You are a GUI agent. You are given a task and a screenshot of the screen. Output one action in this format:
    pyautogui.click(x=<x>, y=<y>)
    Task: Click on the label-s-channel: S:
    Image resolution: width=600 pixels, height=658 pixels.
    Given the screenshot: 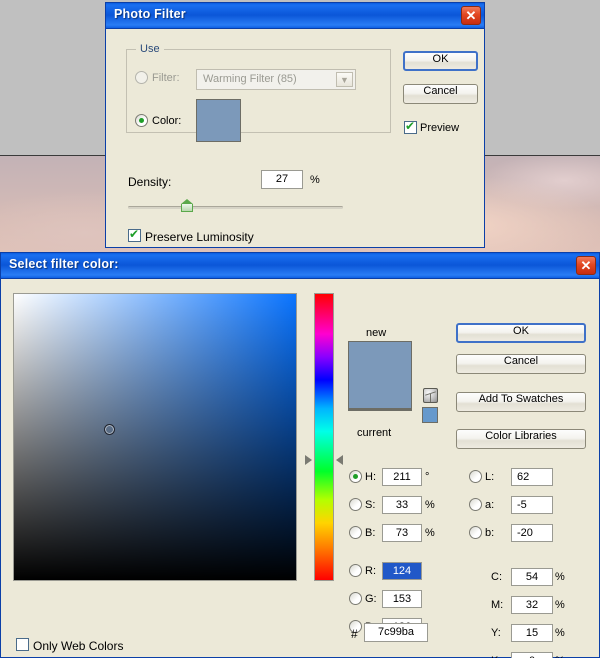 What is the action you would take?
    pyautogui.click(x=370, y=505)
    